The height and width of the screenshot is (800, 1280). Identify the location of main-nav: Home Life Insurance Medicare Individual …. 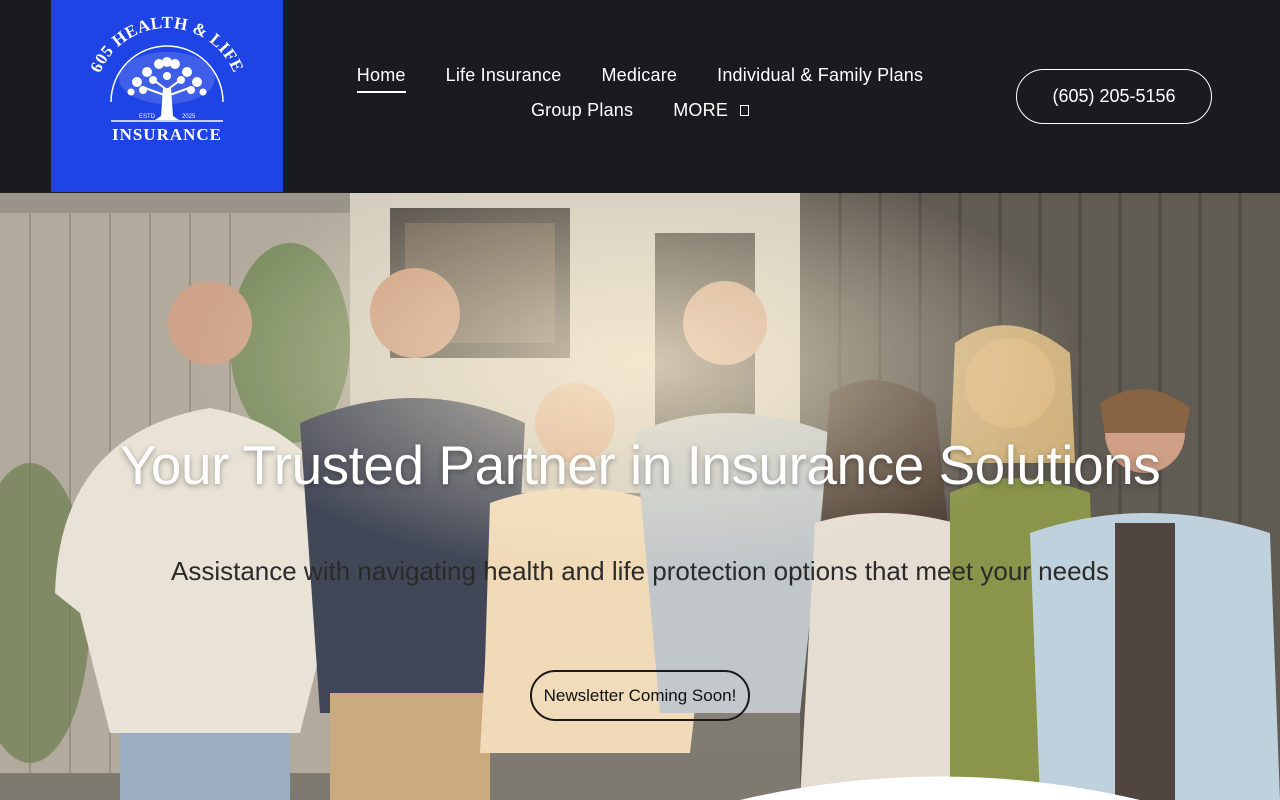
(640, 95).